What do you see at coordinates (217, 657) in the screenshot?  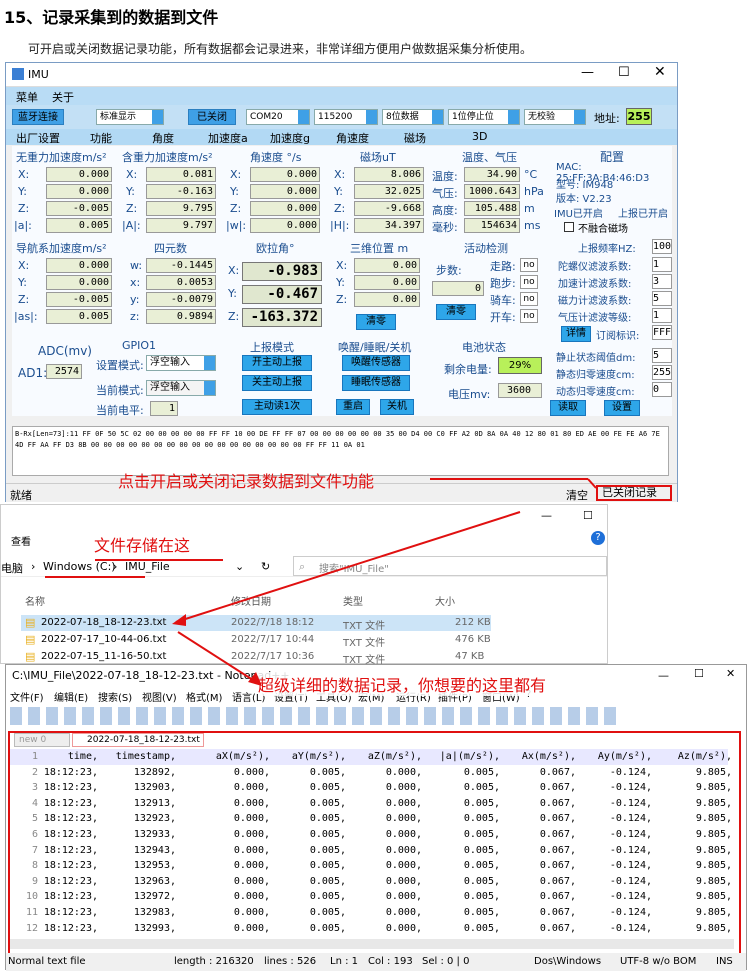 I see `arrow-to-content` at bounding box center [217, 657].